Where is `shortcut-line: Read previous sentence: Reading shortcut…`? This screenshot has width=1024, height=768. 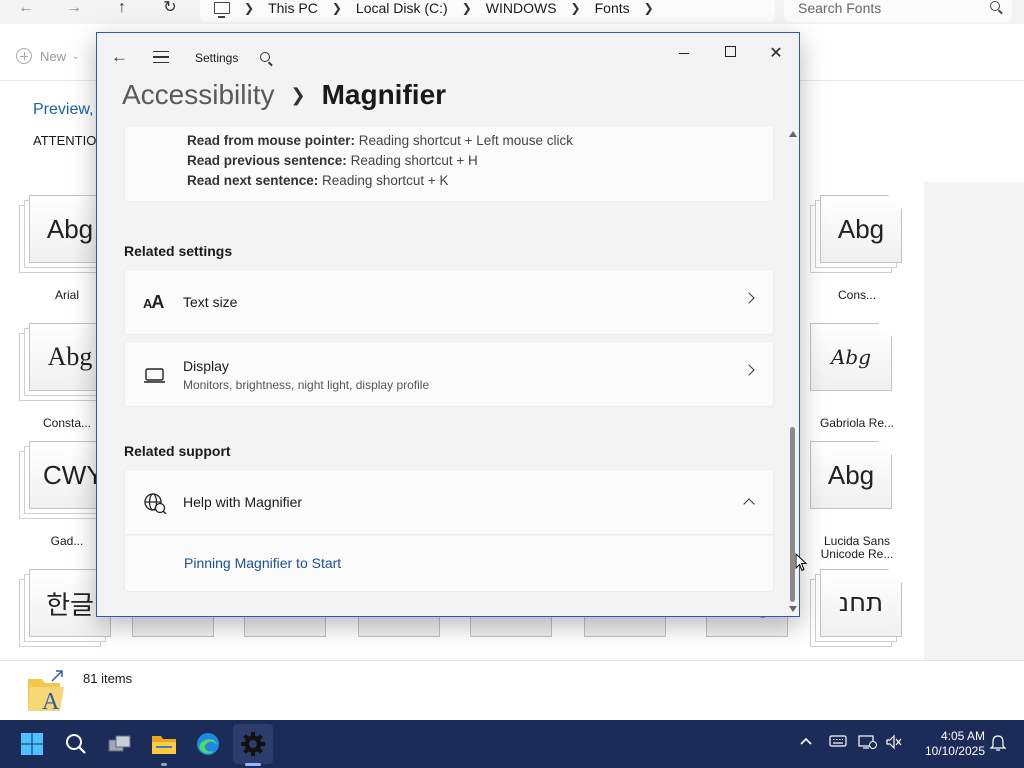 shortcut-line: Read previous sentence: Reading shortcut… is located at coordinates (332, 160).